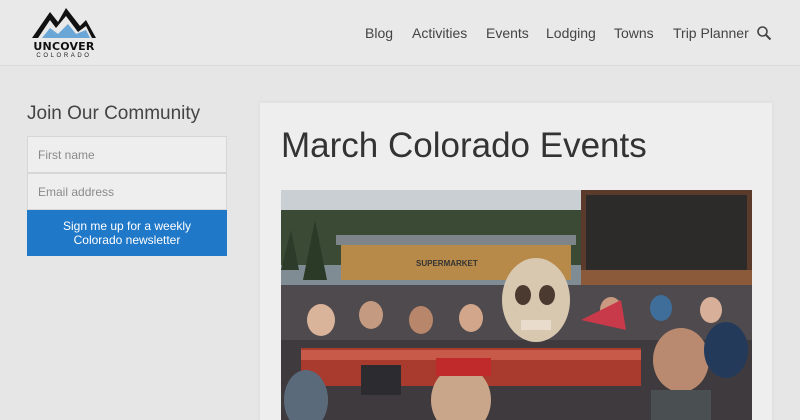 Image resolution: width=800 pixels, height=420 pixels. Describe the element at coordinates (64, 56) in the screenshot. I see `logo-subtext: COLORADO` at that location.